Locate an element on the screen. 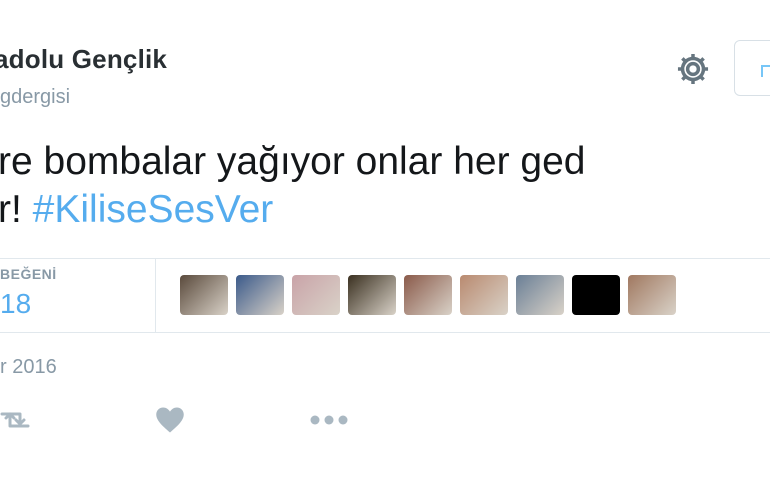 The image size is (770, 485). likes-label: BEĞENİ is located at coordinates (28, 274).